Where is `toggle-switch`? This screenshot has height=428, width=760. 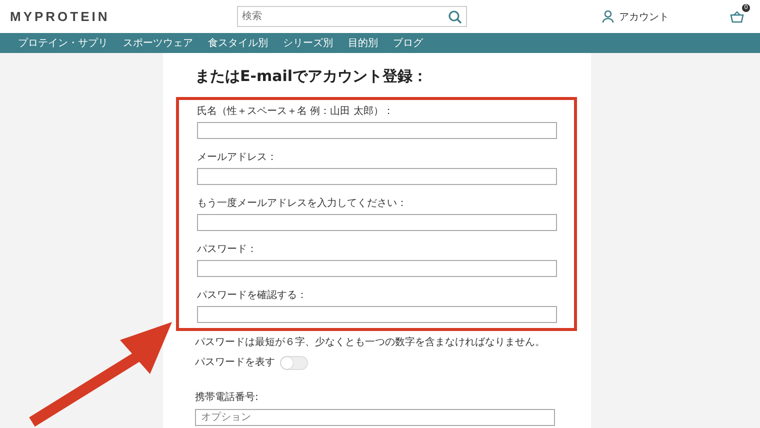
toggle-switch is located at coordinates (294, 363).